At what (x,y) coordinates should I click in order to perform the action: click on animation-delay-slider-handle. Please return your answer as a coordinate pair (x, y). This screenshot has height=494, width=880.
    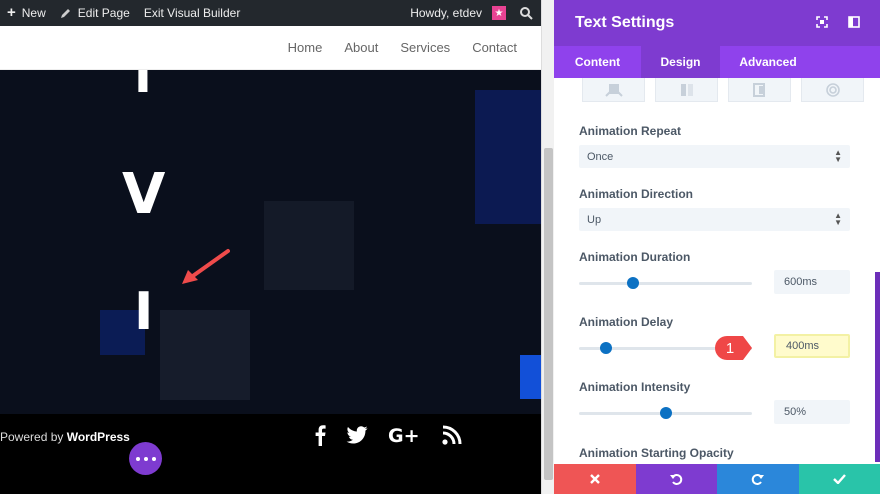
    Looking at the image, I should click on (606, 348).